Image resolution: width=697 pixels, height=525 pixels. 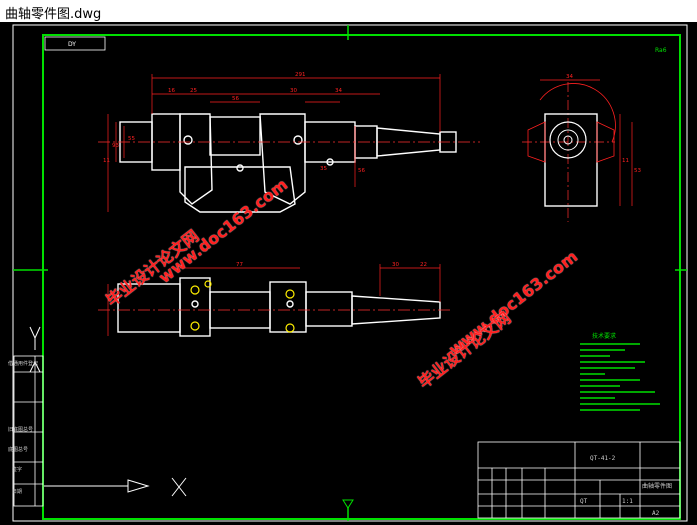 What do you see at coordinates (23, 364) in the screenshot?
I see `left-table-row-1: 借通用件登记` at bounding box center [23, 364].